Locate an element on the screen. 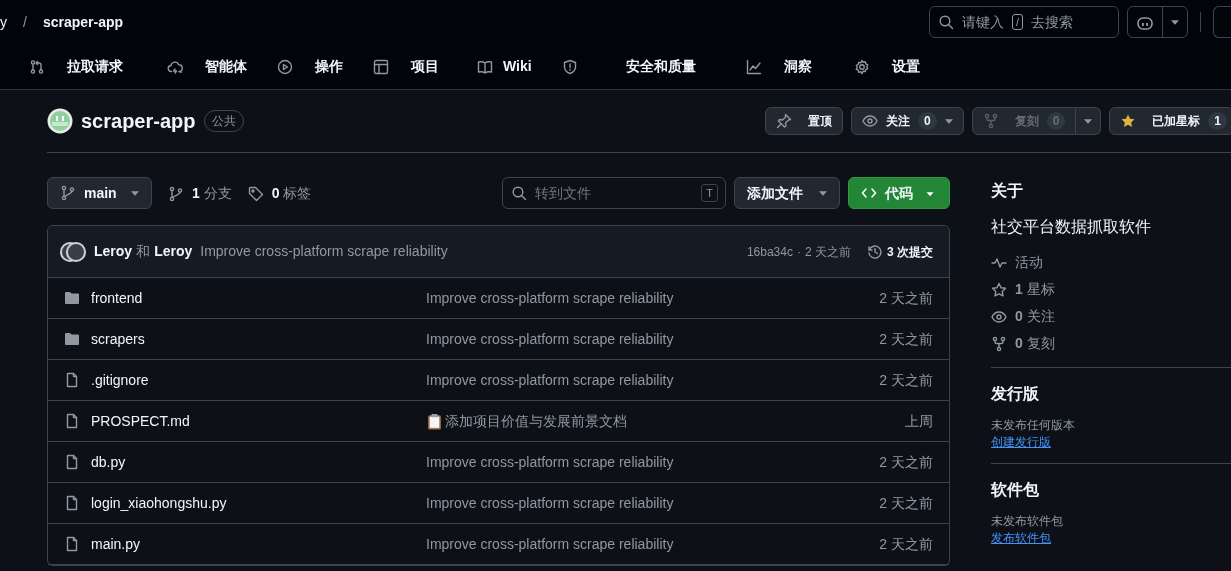  shield-icon is located at coordinates (569, 66).